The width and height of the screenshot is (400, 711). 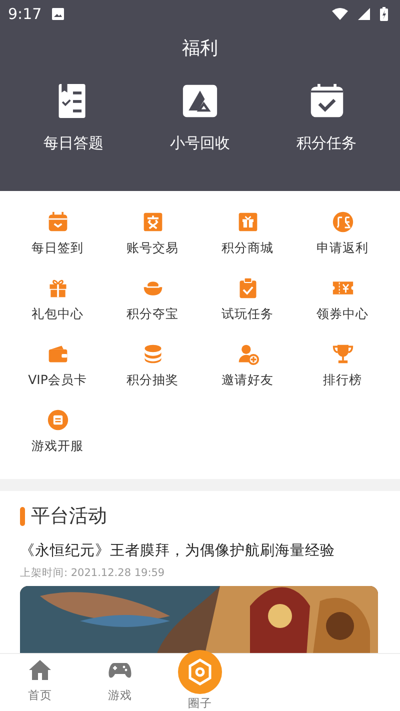 What do you see at coordinates (152, 234) in the screenshot?
I see `service-item: 账号交易` at bounding box center [152, 234].